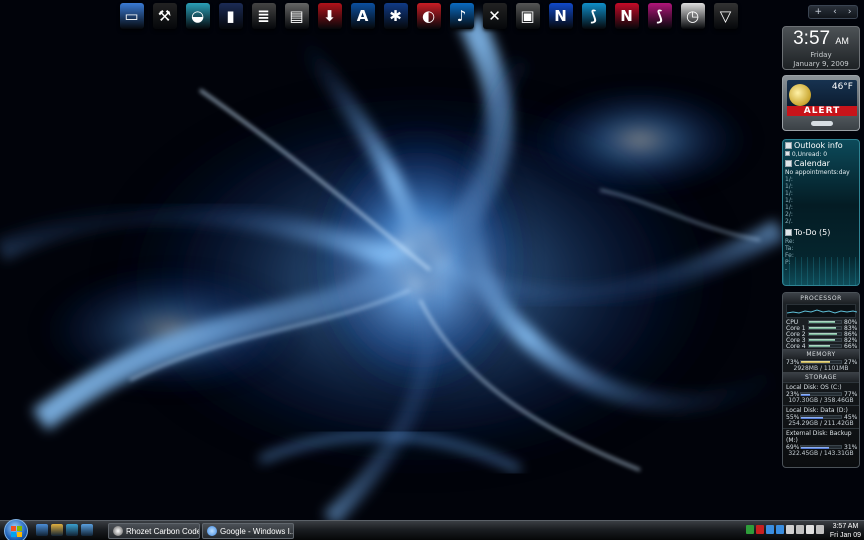 The image size is (864, 540). I want to click on outlook-unread: 0,Unread: 0, so click(821, 154).